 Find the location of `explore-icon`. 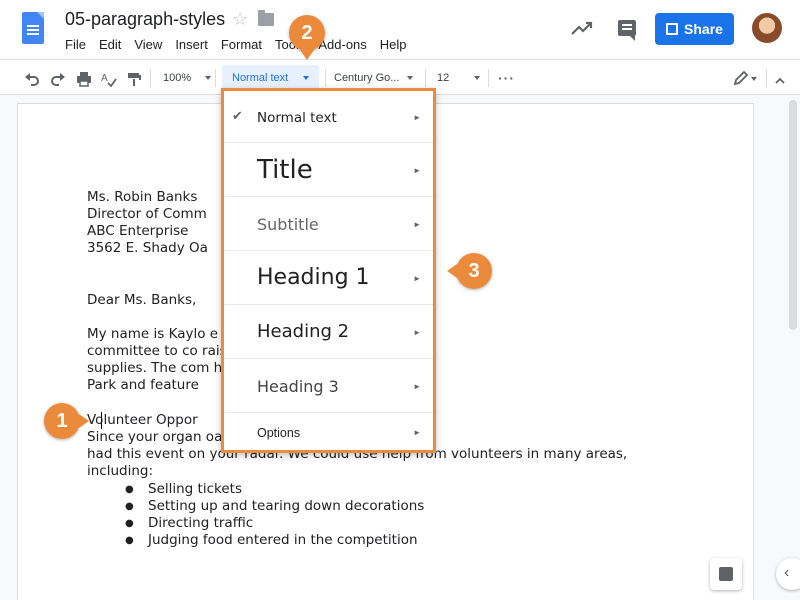

explore-icon is located at coordinates (726, 574).